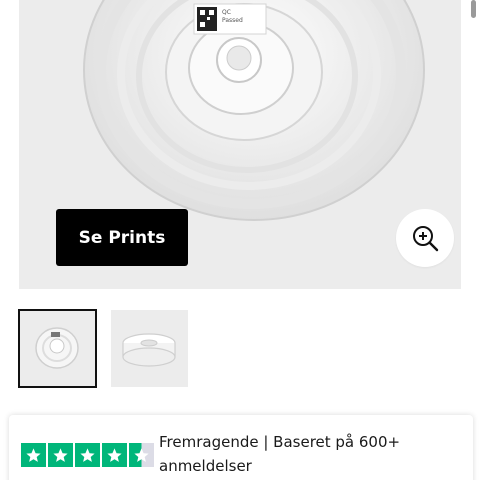  Describe the element at coordinates (226, 12) in the screenshot. I see `label-qc-text: QC` at that location.